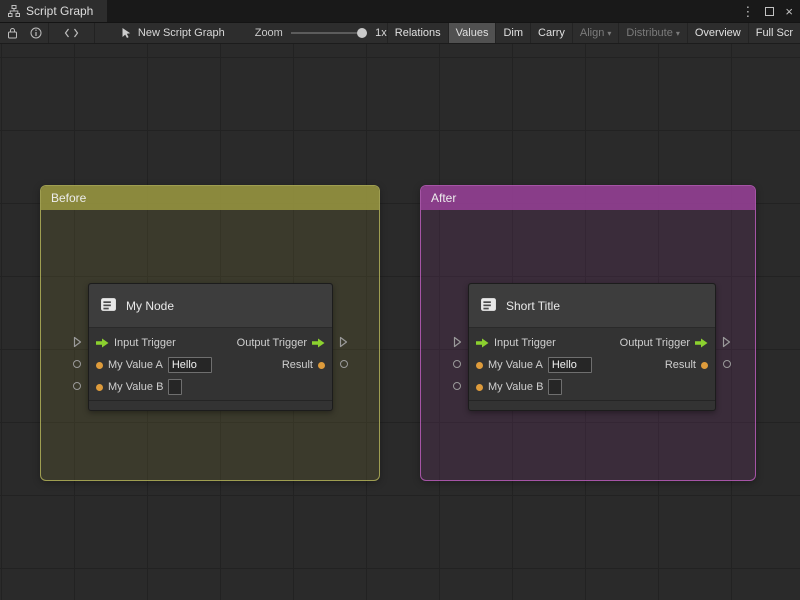 This screenshot has width=800, height=600. Describe the element at coordinates (592, 306) in the screenshot. I see `node-header: Short Title` at that location.